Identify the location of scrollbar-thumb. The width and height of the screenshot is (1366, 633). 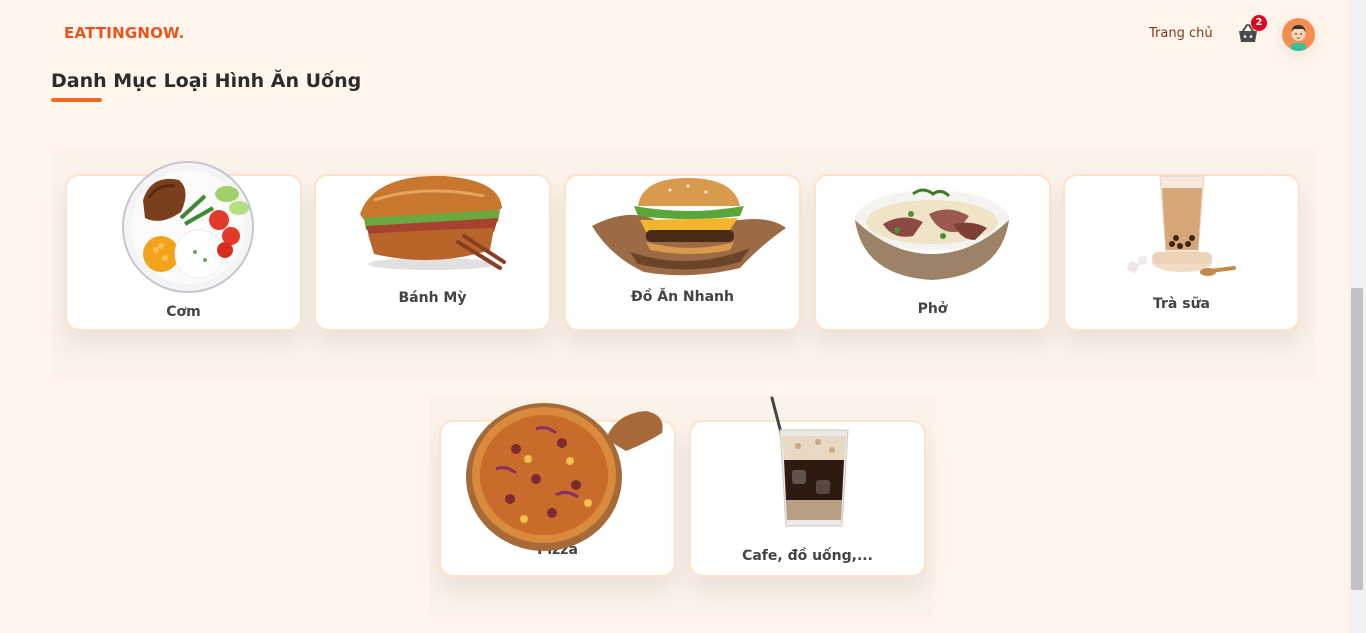
(1357, 439).